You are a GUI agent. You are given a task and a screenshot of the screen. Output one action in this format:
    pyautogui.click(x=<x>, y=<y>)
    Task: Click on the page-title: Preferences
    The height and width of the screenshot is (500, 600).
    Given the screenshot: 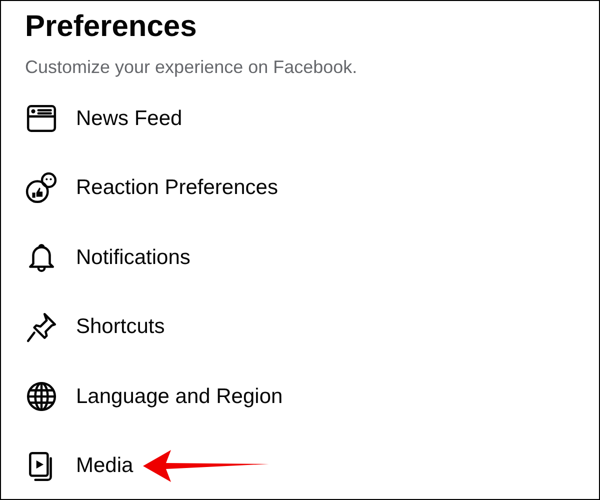 What is the action you would take?
    pyautogui.click(x=111, y=27)
    